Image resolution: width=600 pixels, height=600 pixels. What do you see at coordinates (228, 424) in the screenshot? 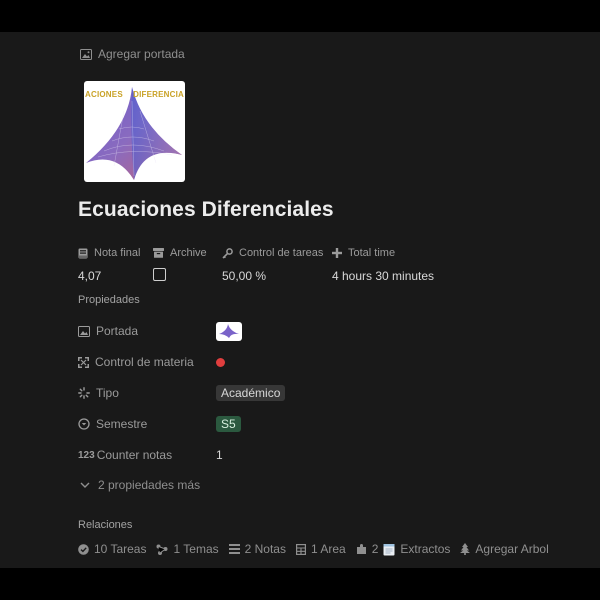
I see `semestre-tag: S5` at bounding box center [228, 424].